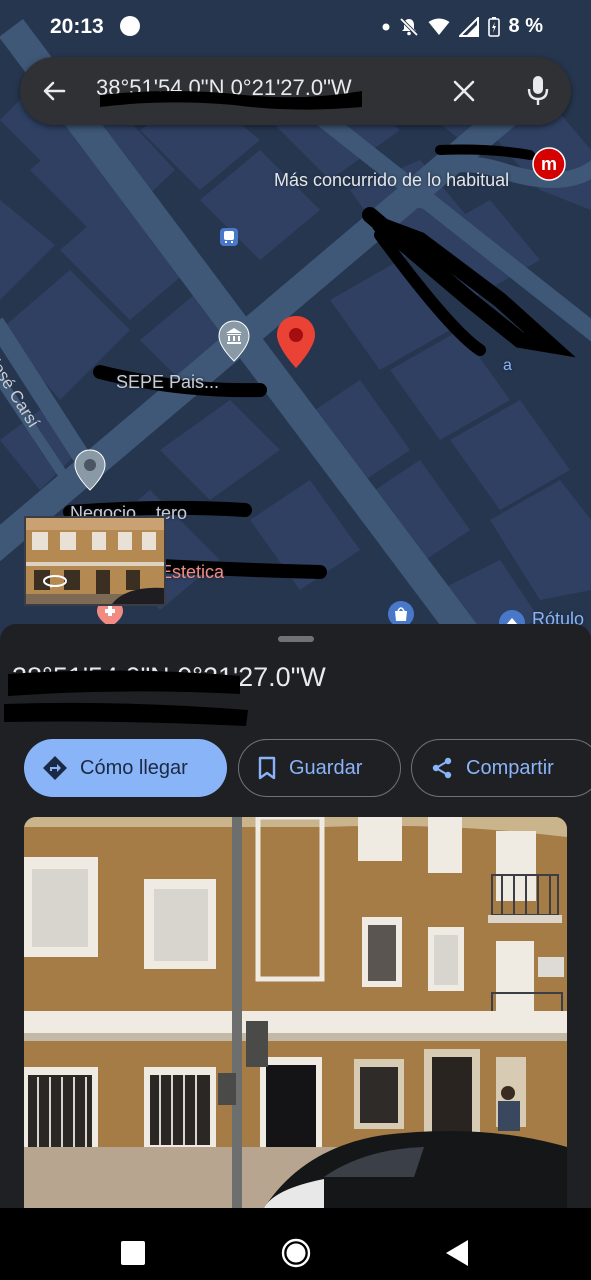 This screenshot has width=591, height=1280. Describe the element at coordinates (295, 28) in the screenshot. I see `status-bar: 20:13 8 %` at that location.